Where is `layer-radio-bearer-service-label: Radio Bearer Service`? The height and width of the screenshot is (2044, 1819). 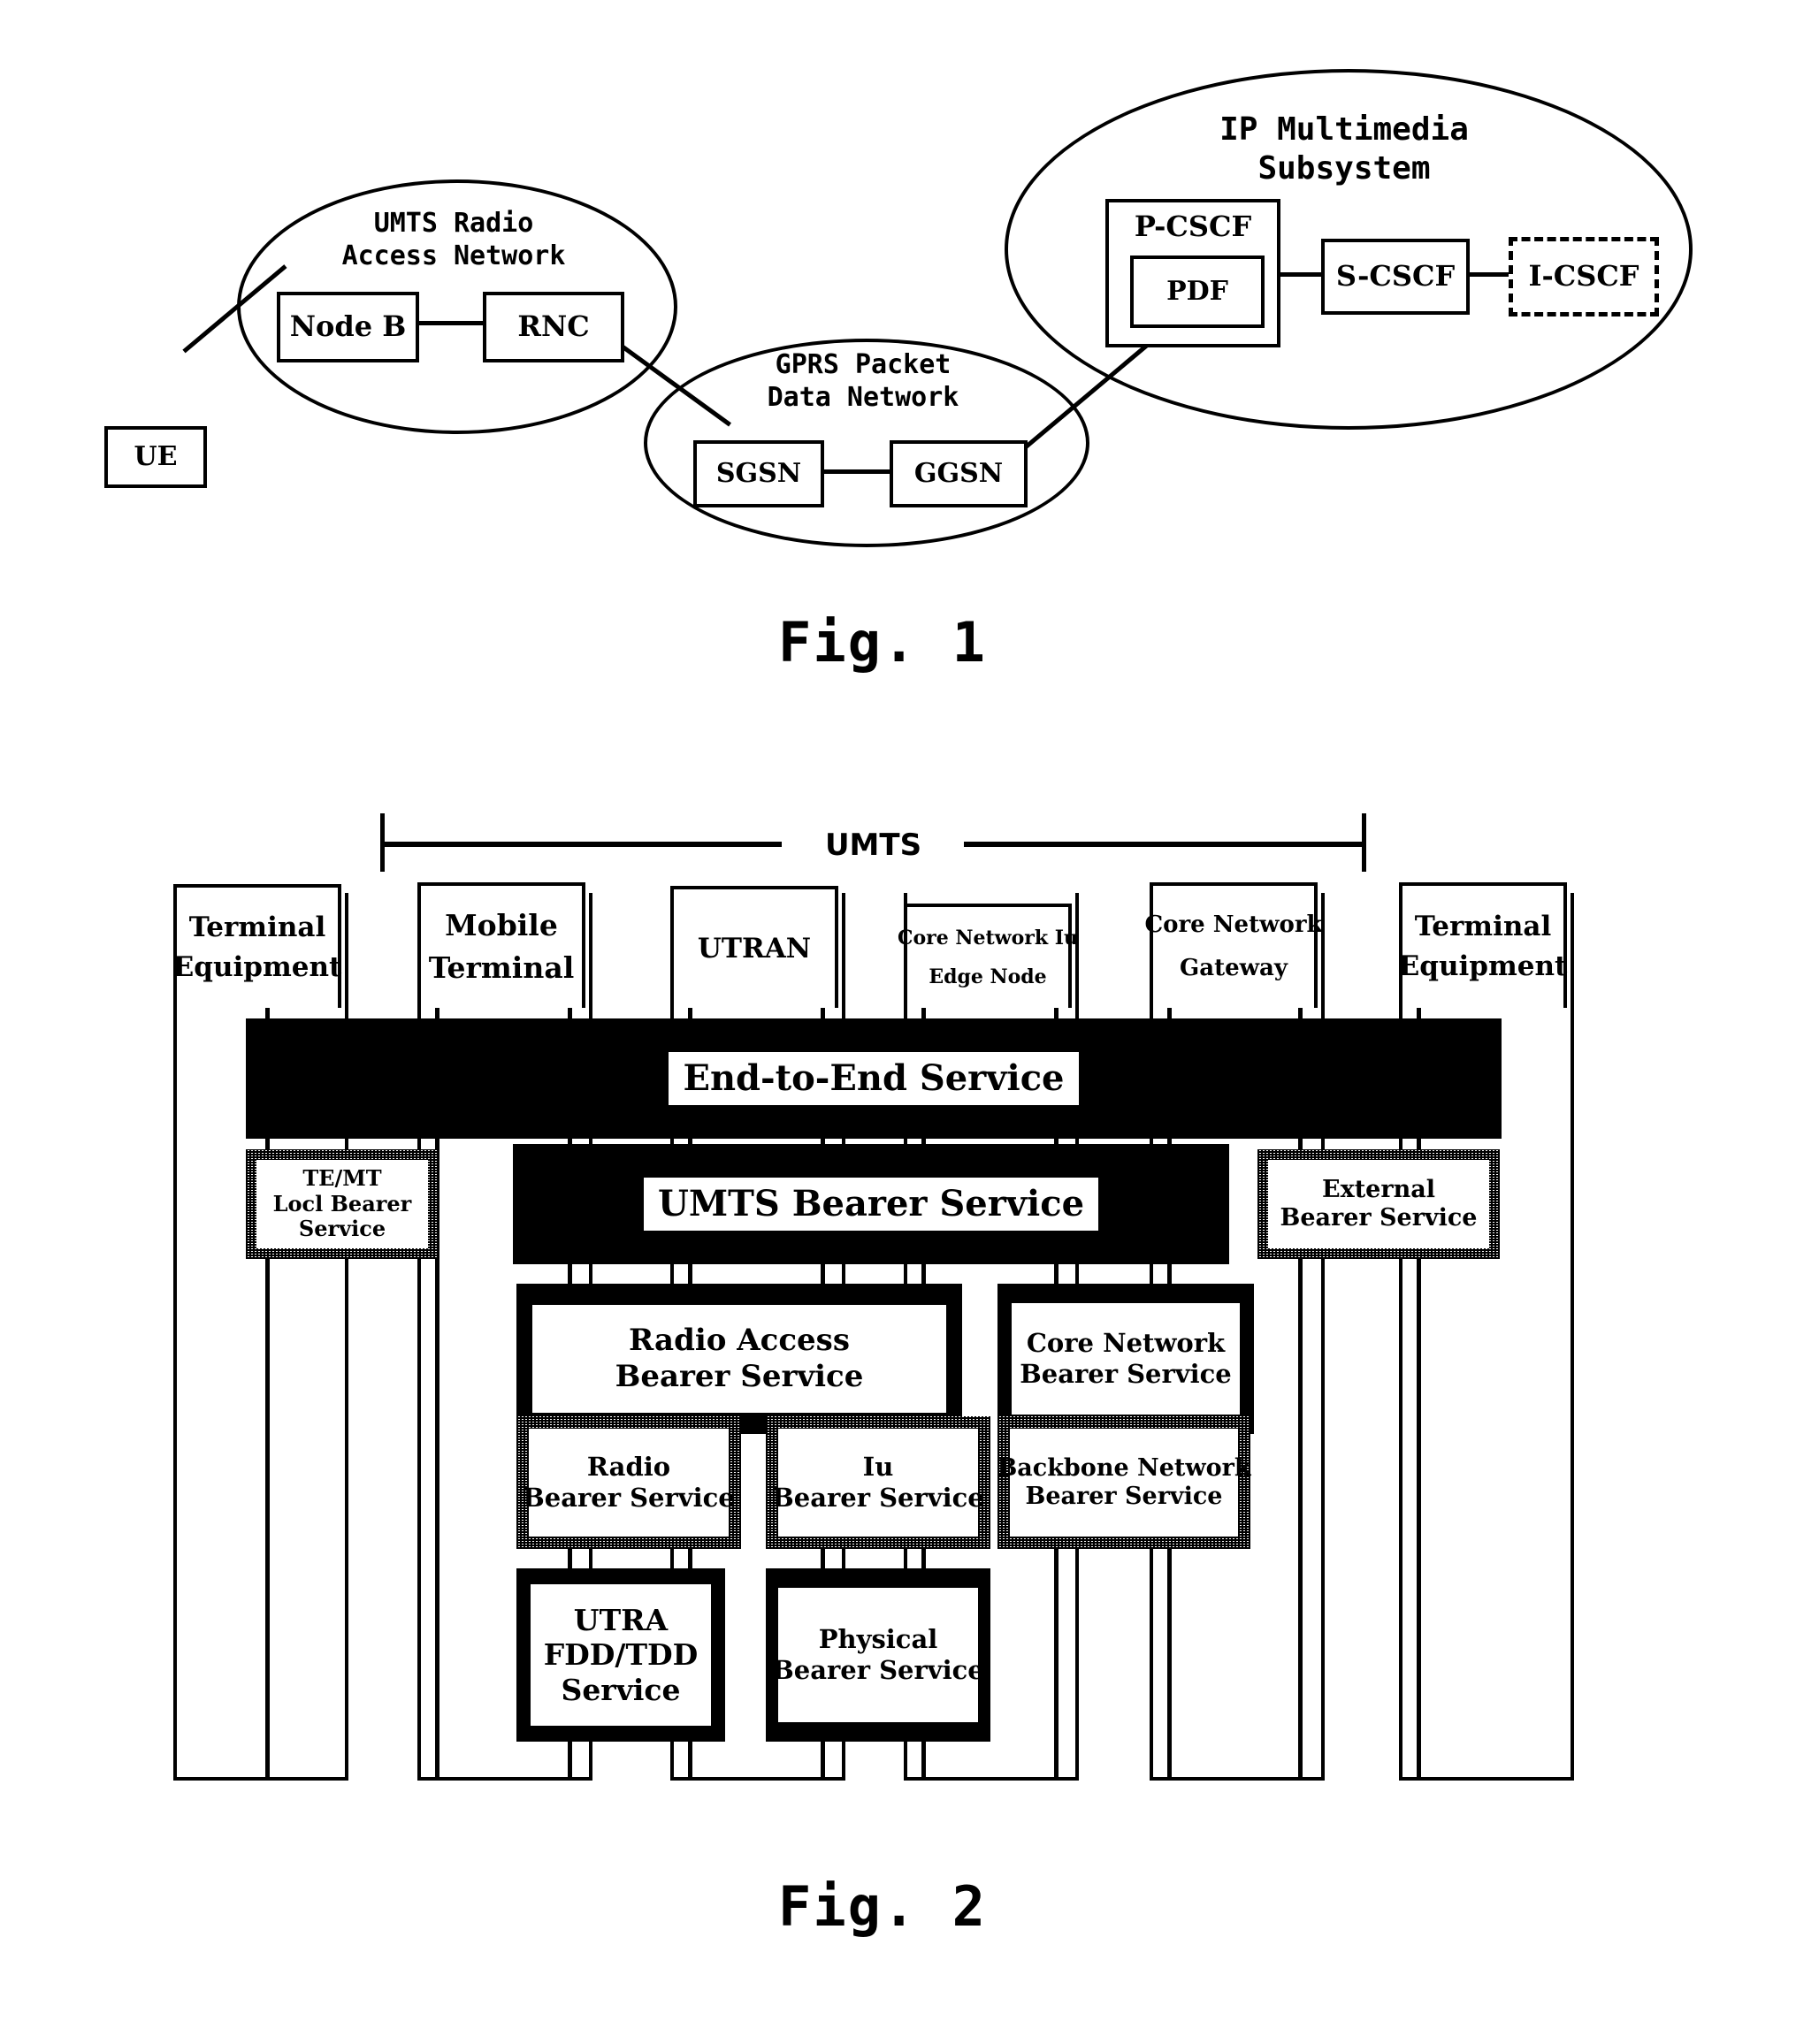
layer-radio-bearer-service-label: Radio Bearer Service is located at coordinates (629, 1483).